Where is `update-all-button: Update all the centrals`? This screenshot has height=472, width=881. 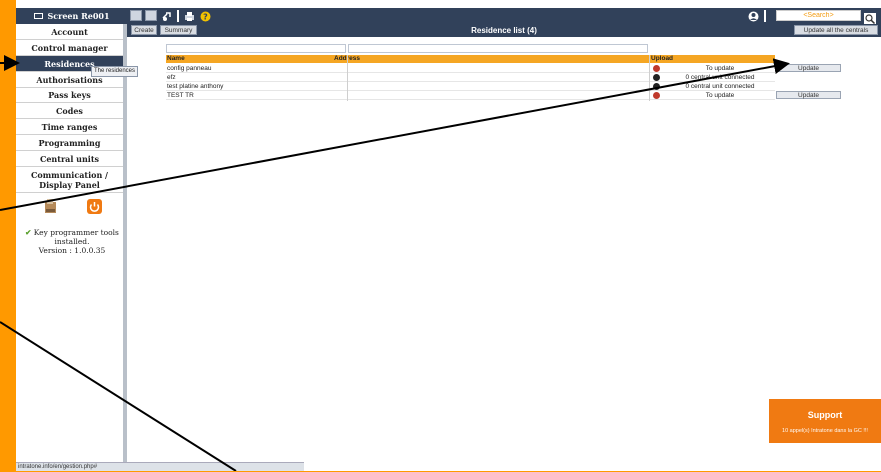 update-all-button: Update all the centrals is located at coordinates (836, 30).